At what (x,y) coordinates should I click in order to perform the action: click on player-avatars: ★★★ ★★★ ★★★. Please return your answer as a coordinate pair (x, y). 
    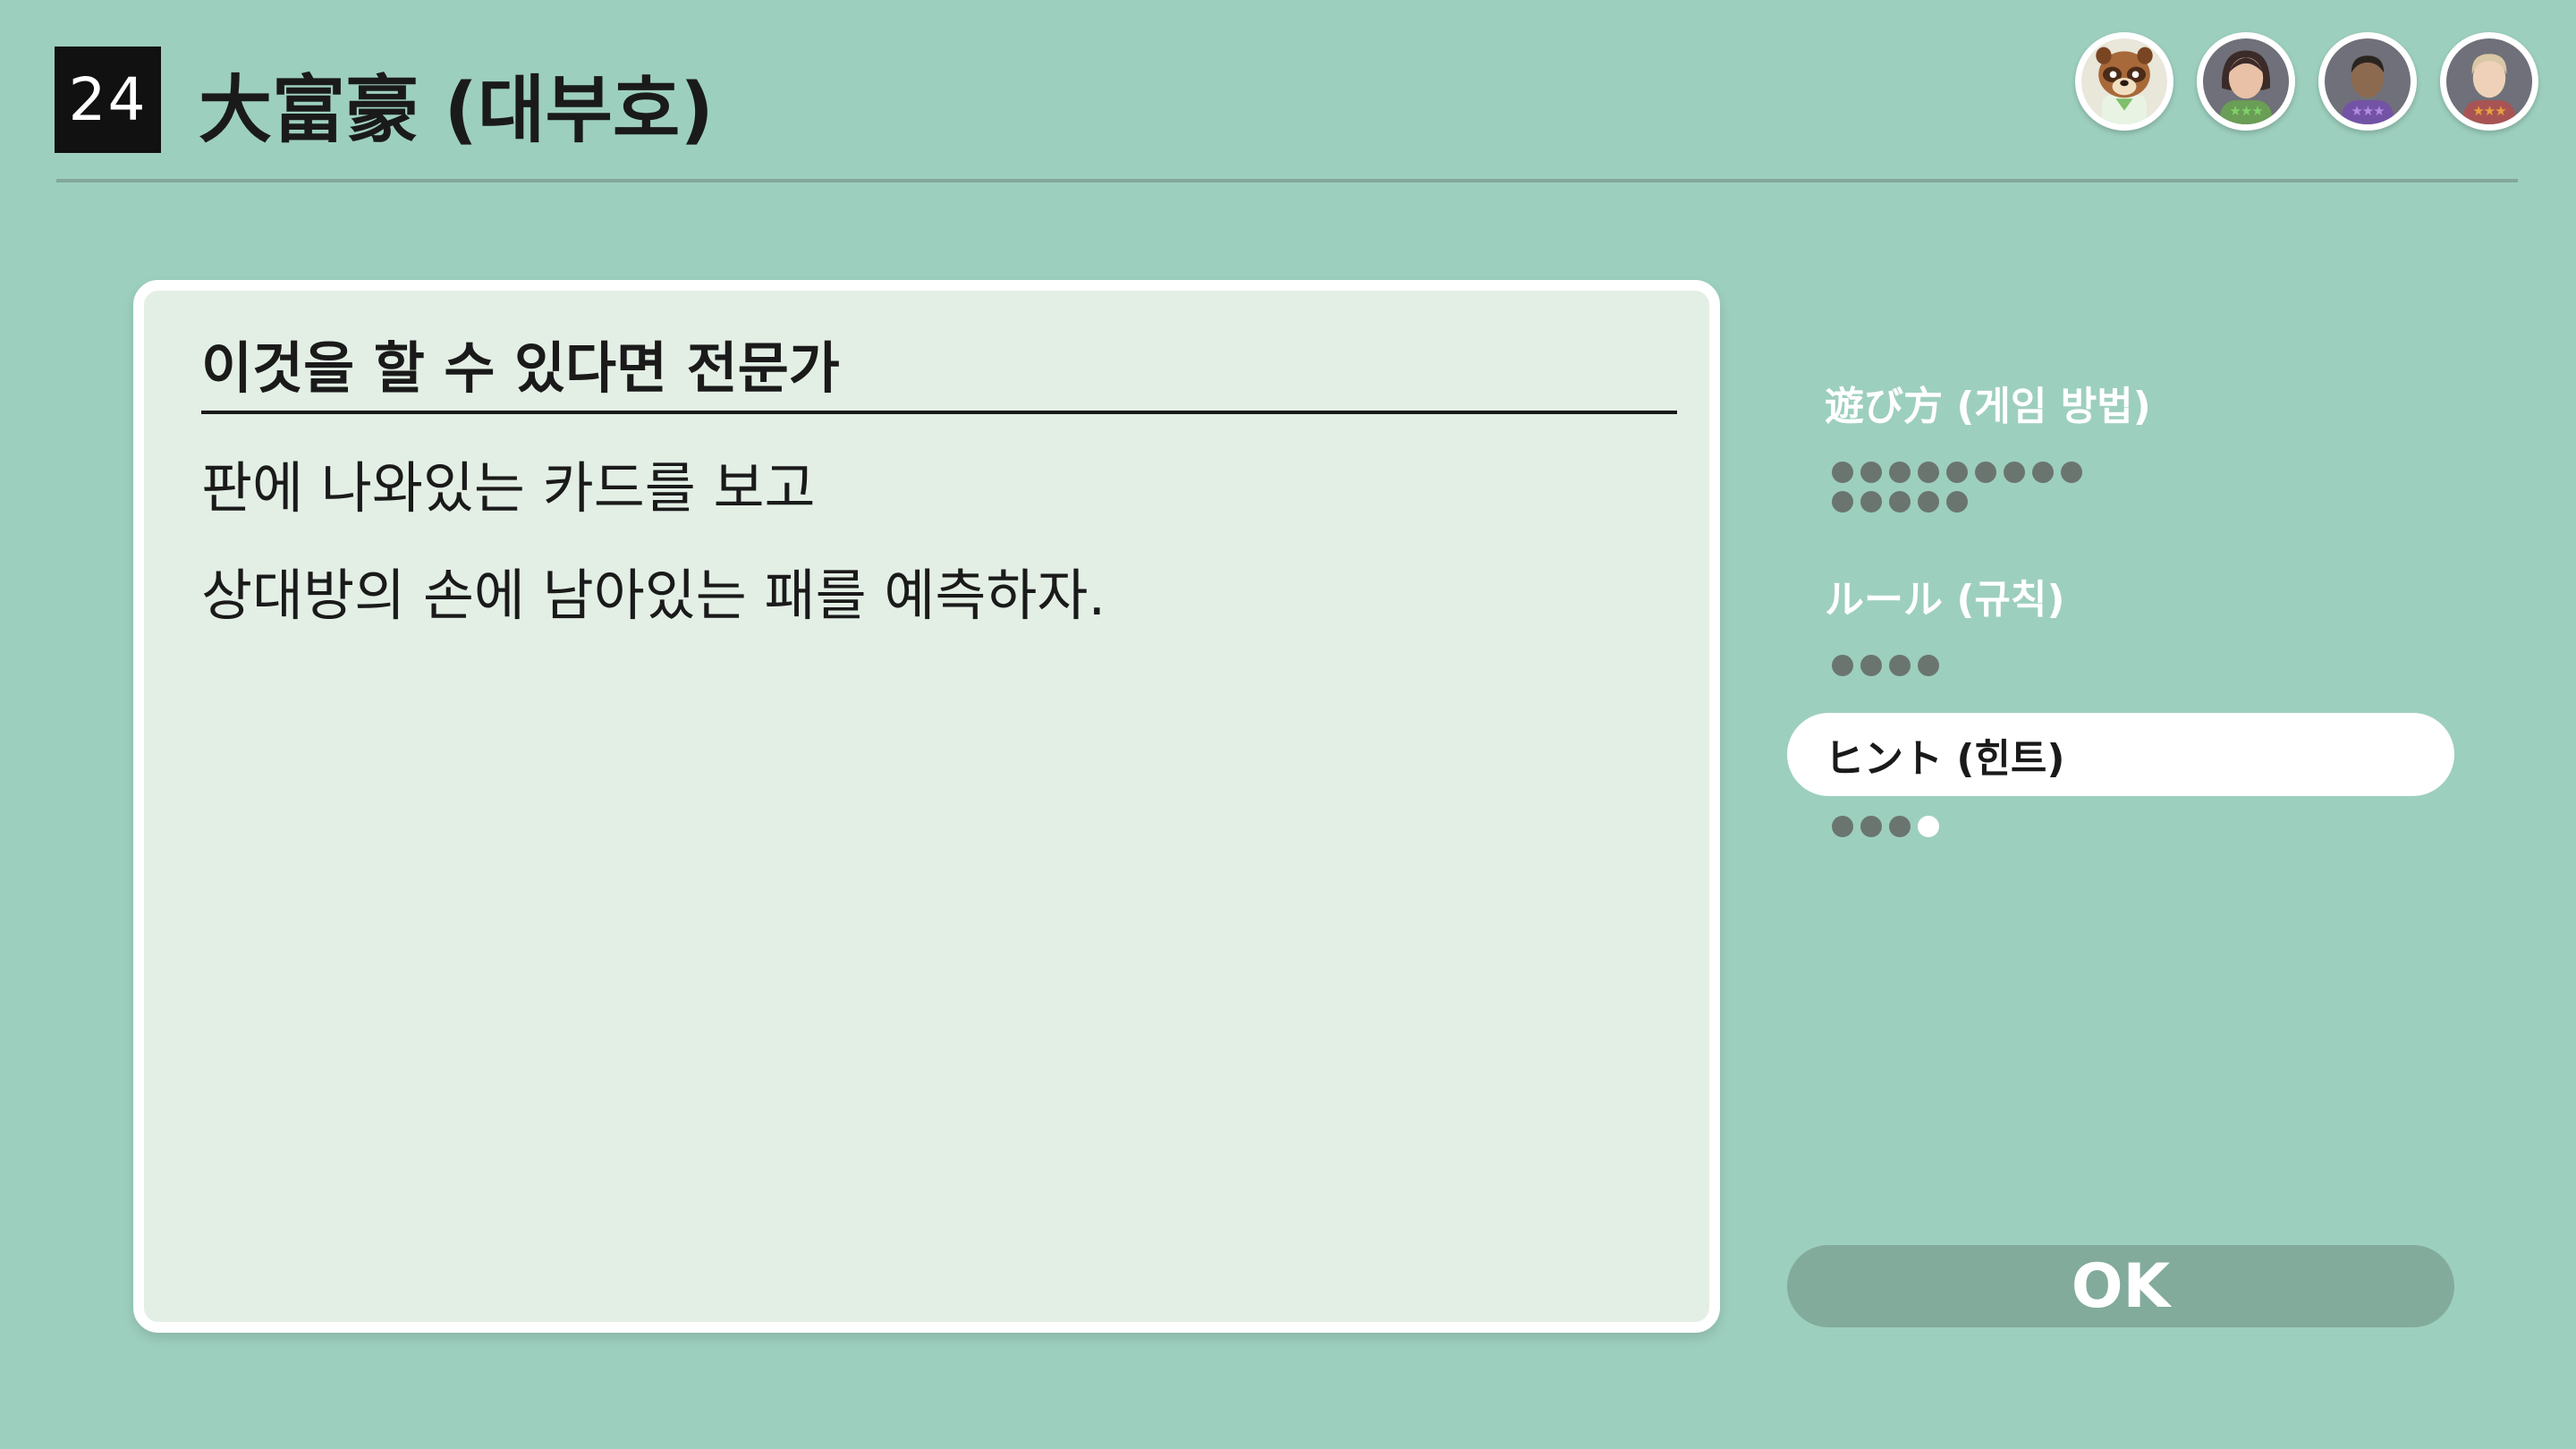
    Looking at the image, I should click on (2306, 81).